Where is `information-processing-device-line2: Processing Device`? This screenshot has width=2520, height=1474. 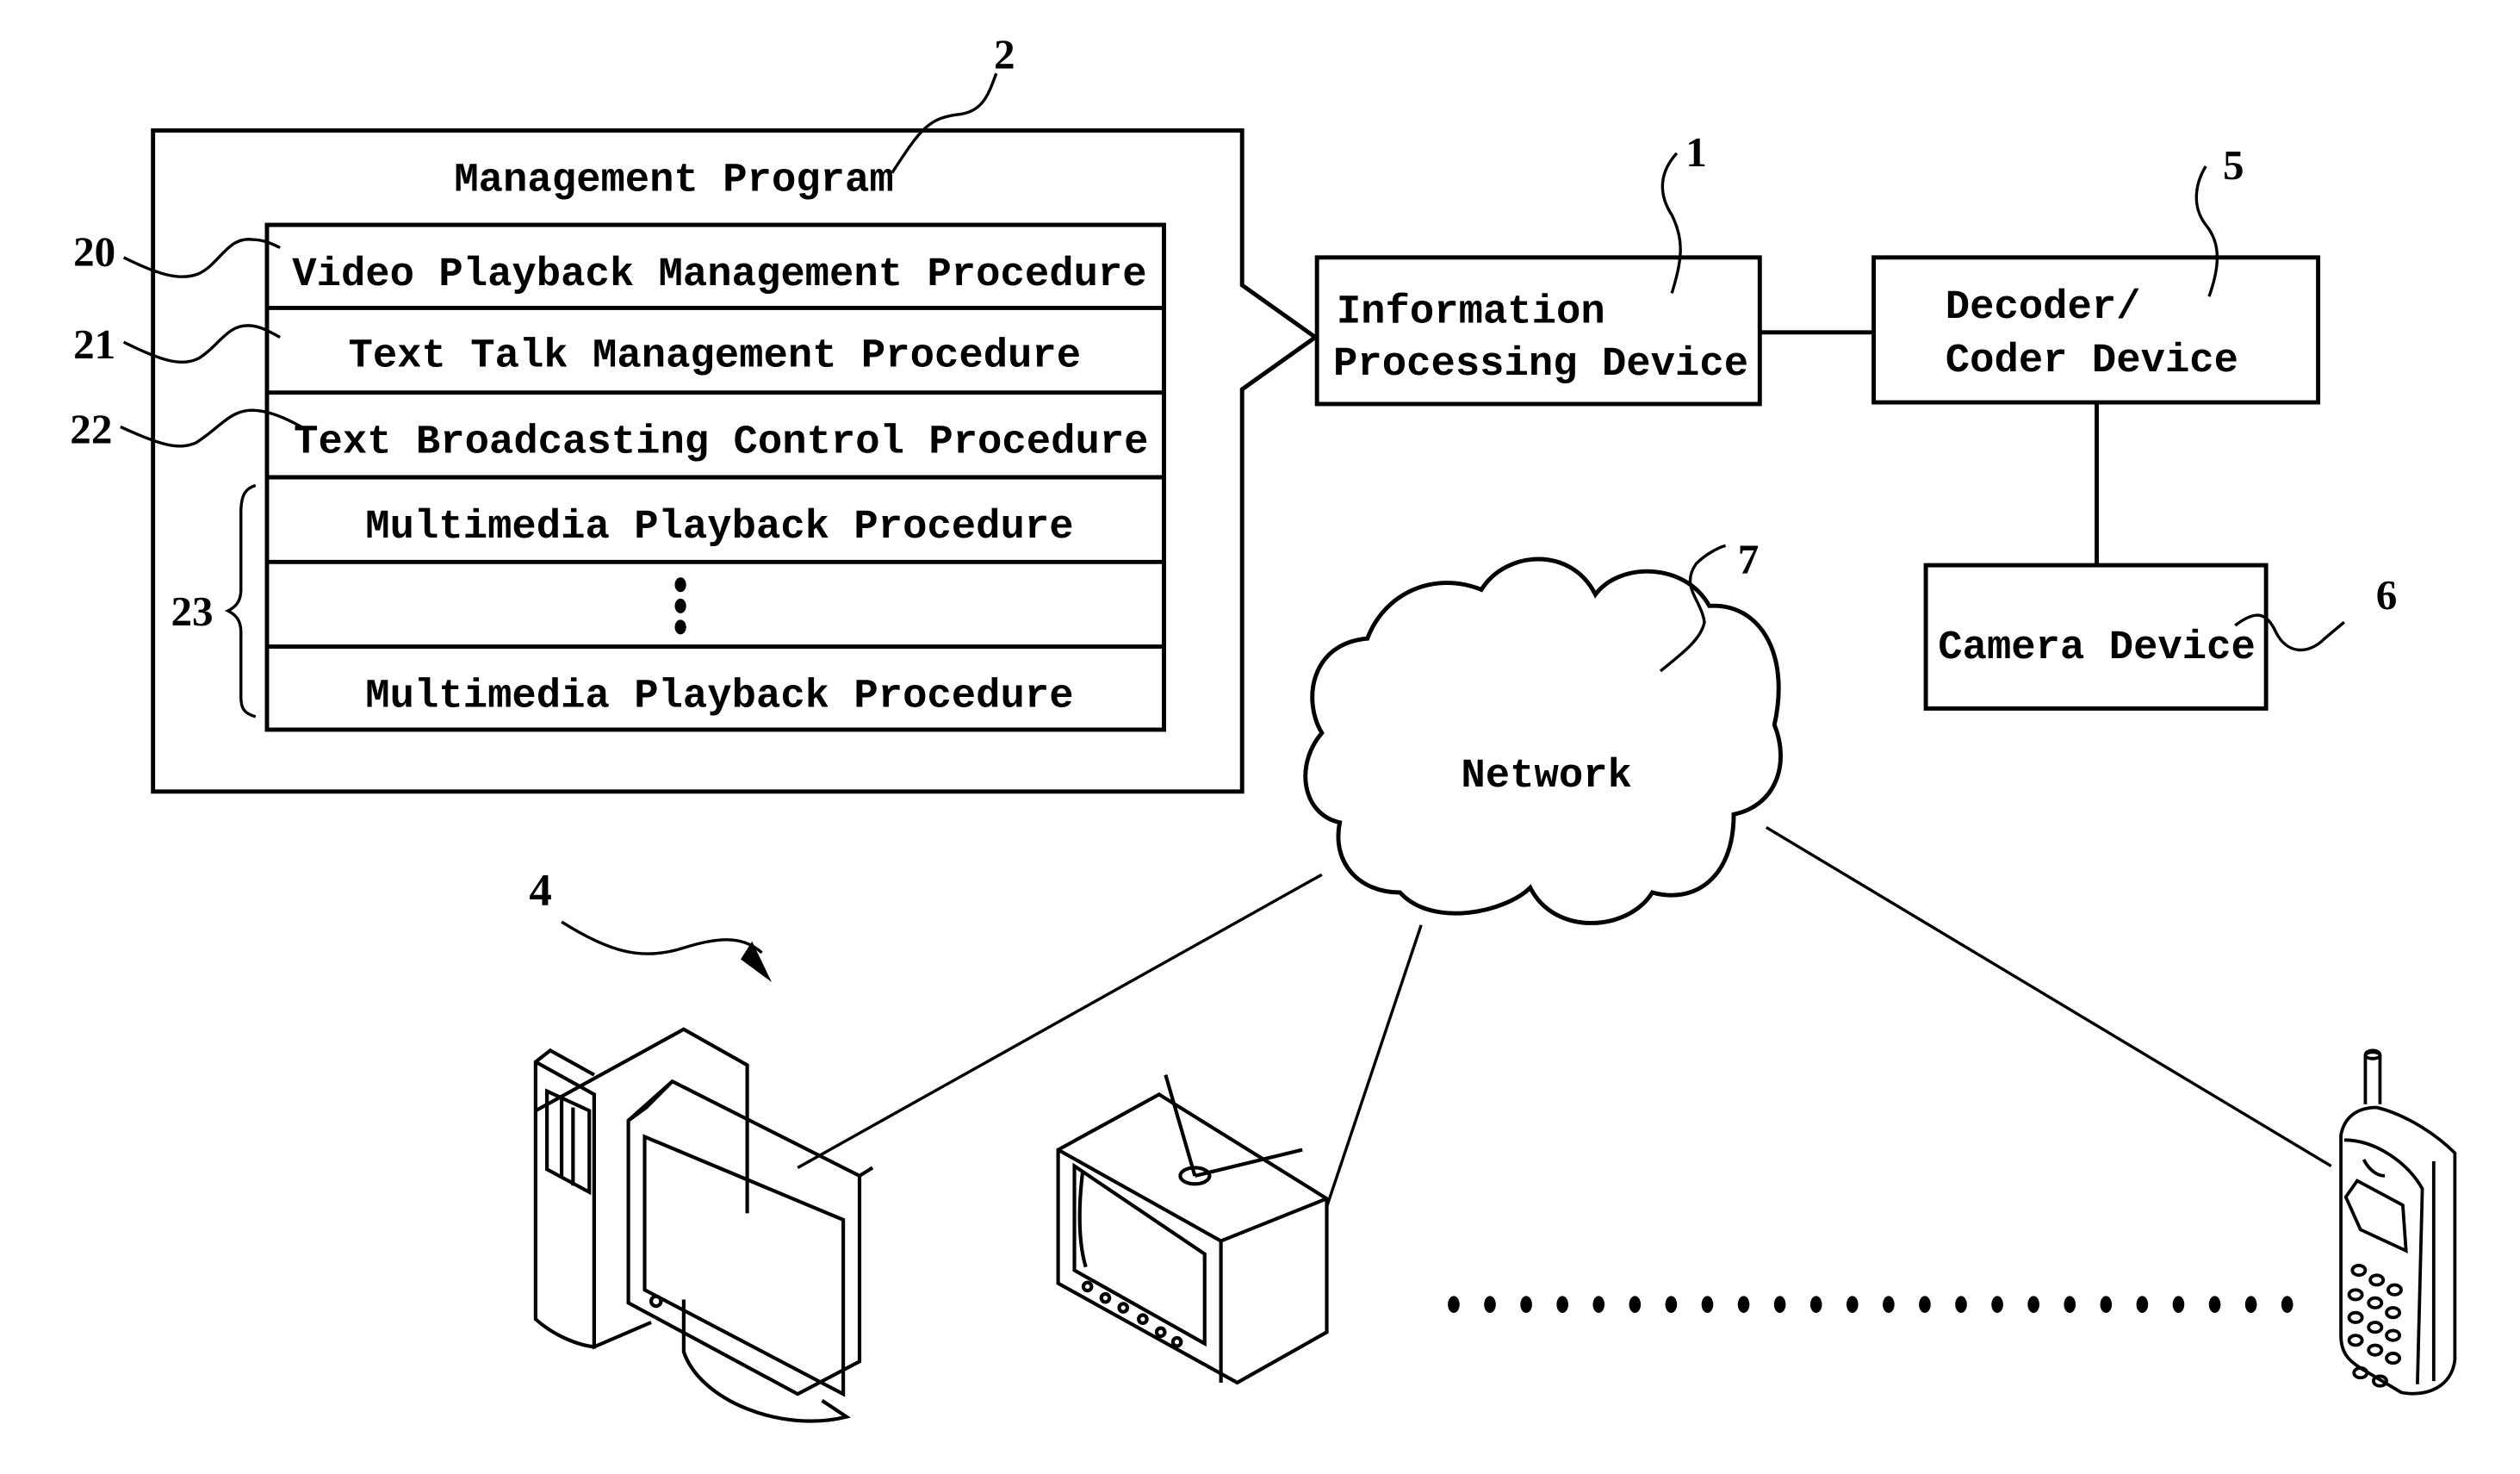 information-processing-device-line2: Processing Device is located at coordinates (1541, 365).